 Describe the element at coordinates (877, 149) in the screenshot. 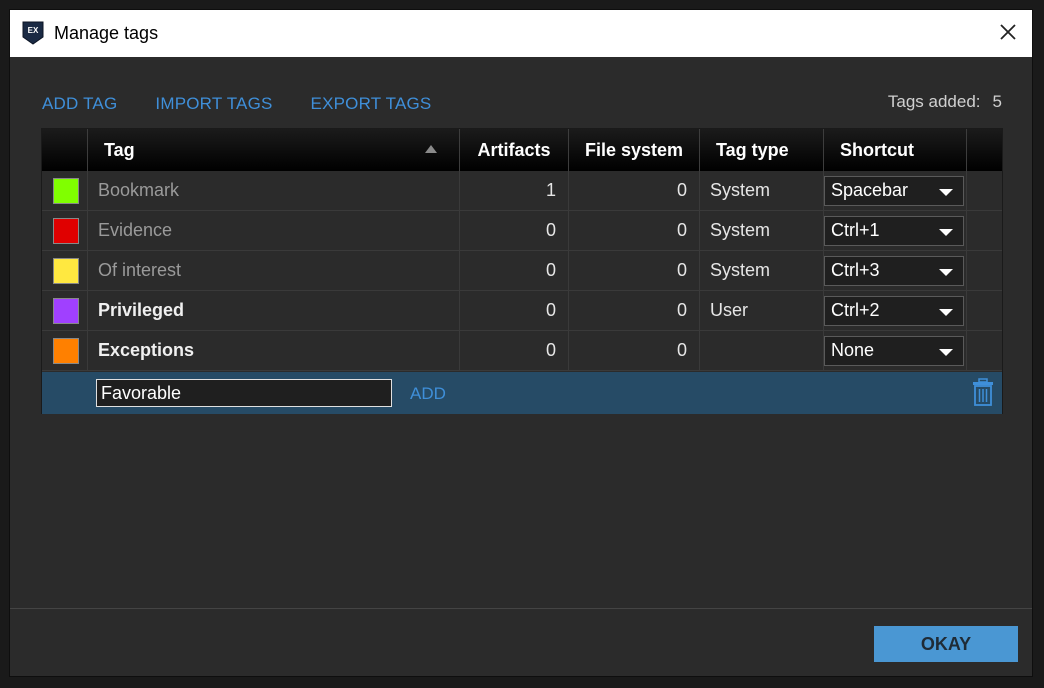

I see `column-header-label: Shortcut` at that location.